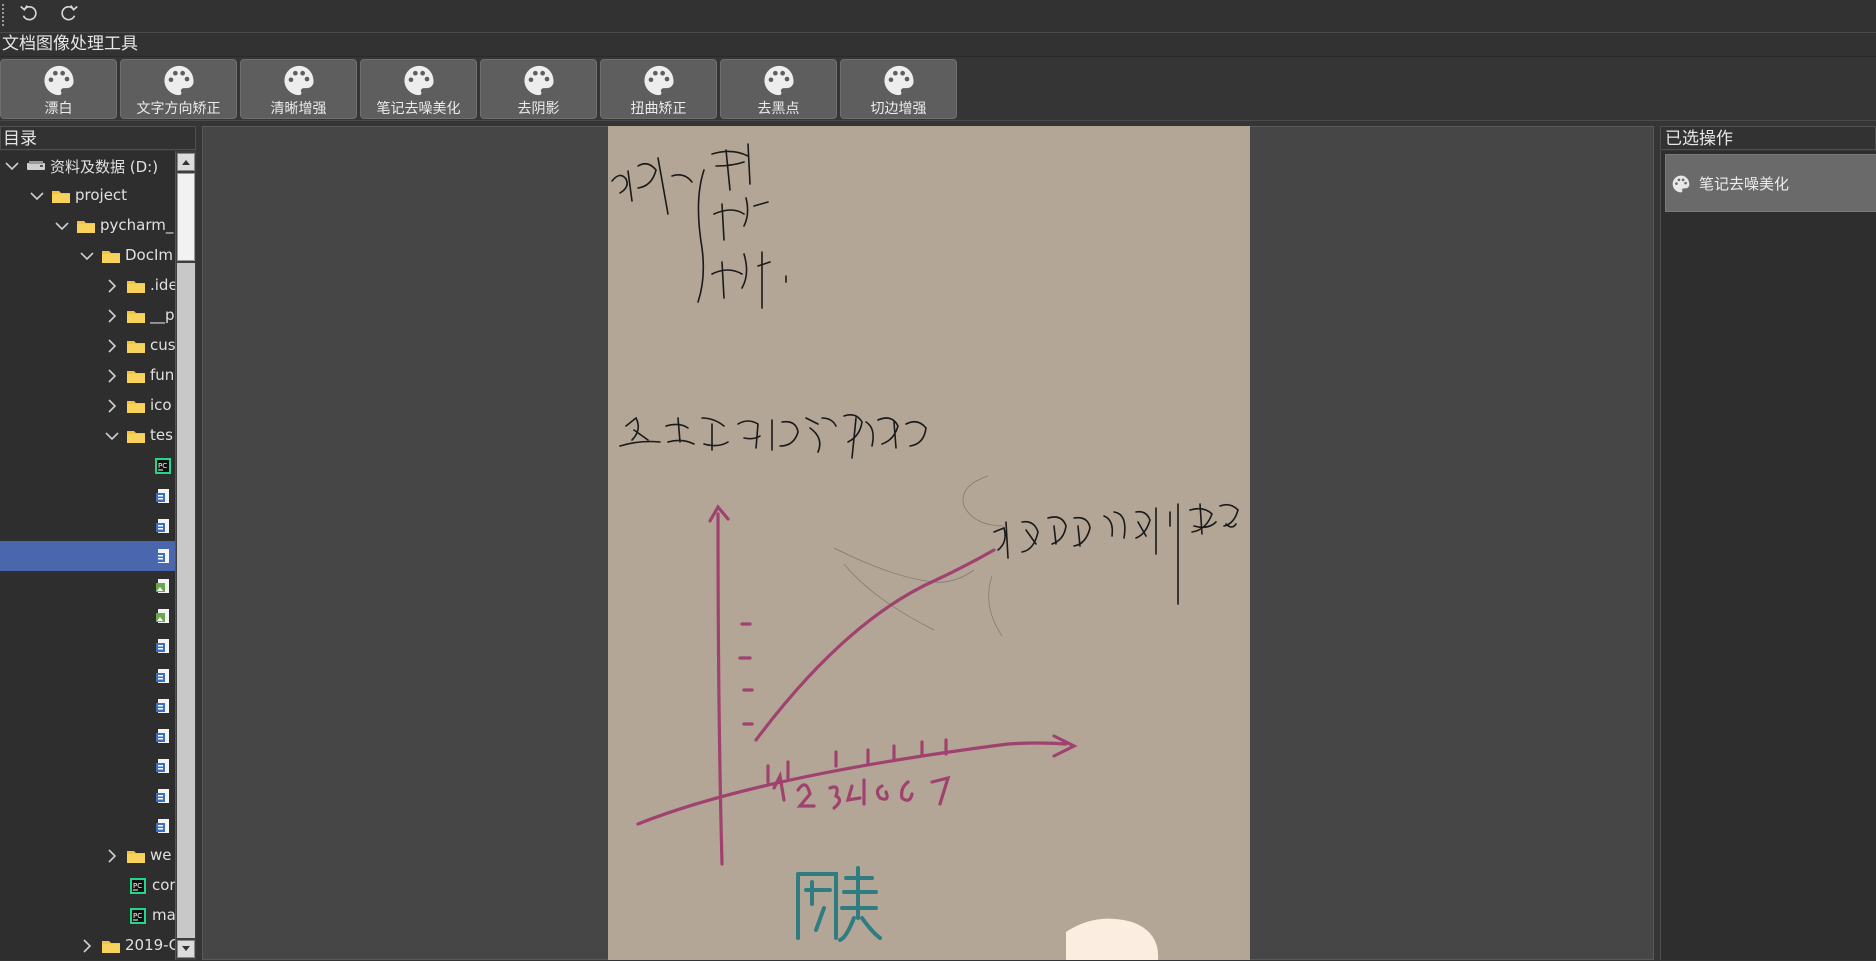 Image resolution: width=1876 pixels, height=961 pixels. I want to click on scroll-up-button, so click(186, 162).